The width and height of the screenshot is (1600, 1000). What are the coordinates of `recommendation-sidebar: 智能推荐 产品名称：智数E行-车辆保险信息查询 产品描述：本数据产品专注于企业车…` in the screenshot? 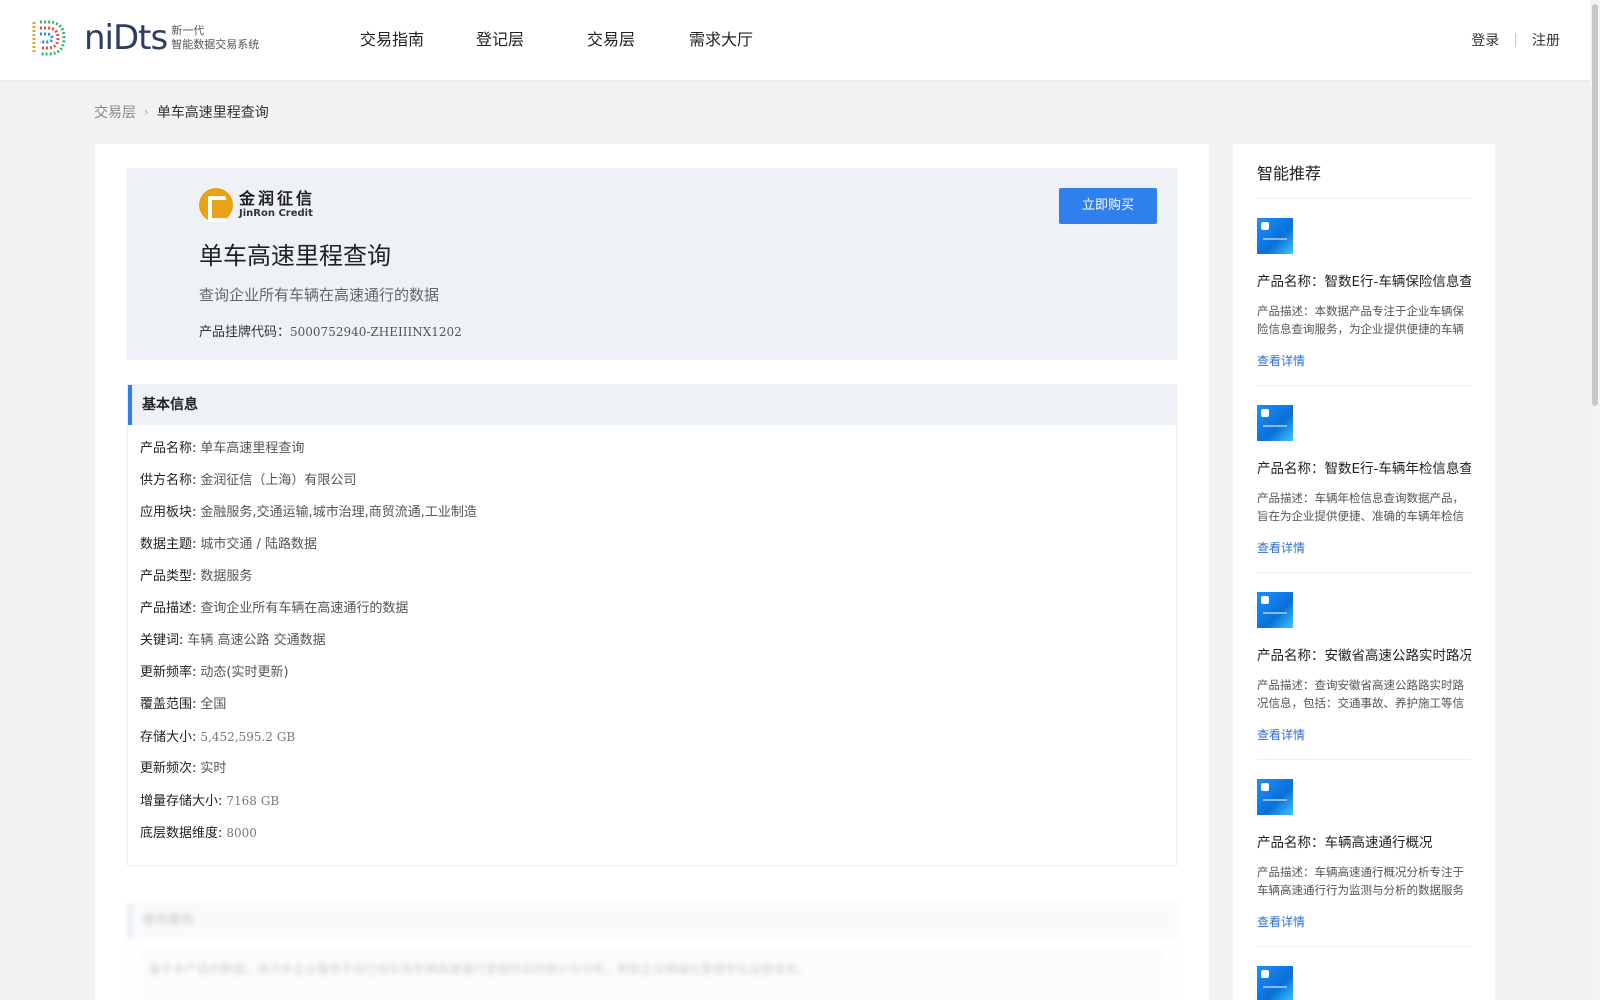 It's located at (1364, 572).